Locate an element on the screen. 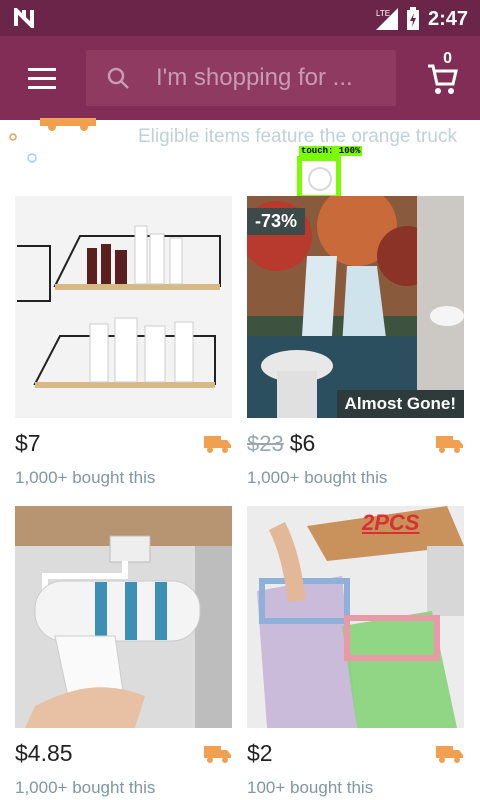 This screenshot has height=800, width=480. svg-text: LTE is located at coordinates (383, 13).